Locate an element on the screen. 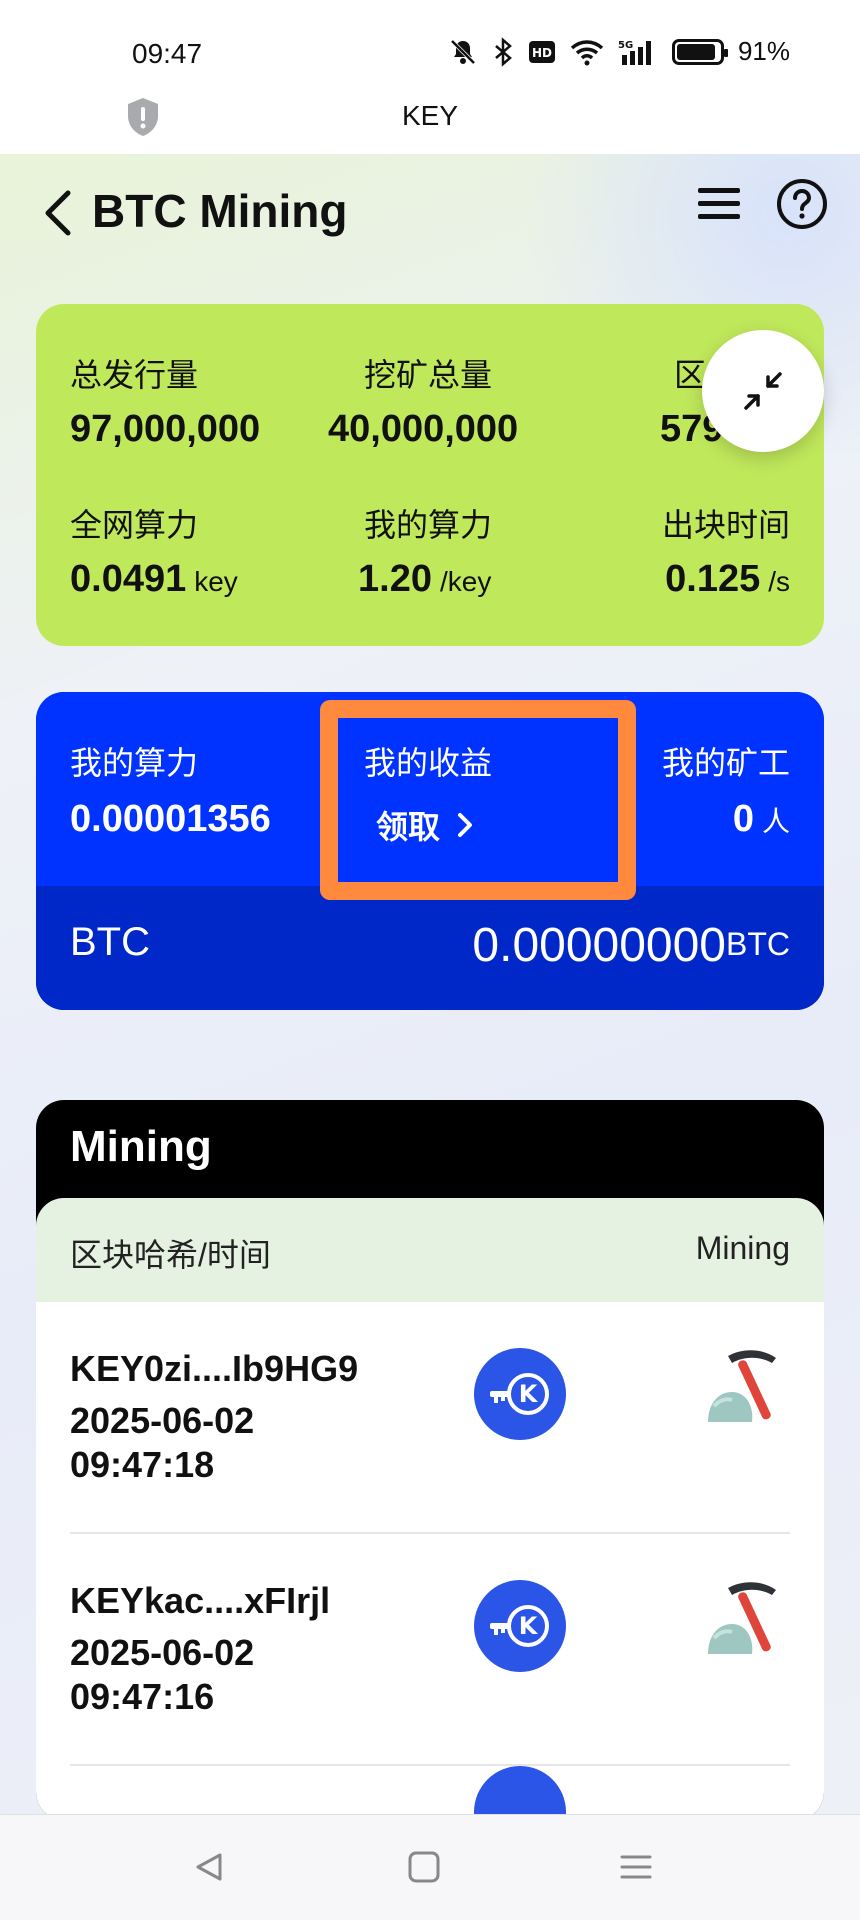 The height and width of the screenshot is (1920, 860). highlight-box is located at coordinates (478, 800).